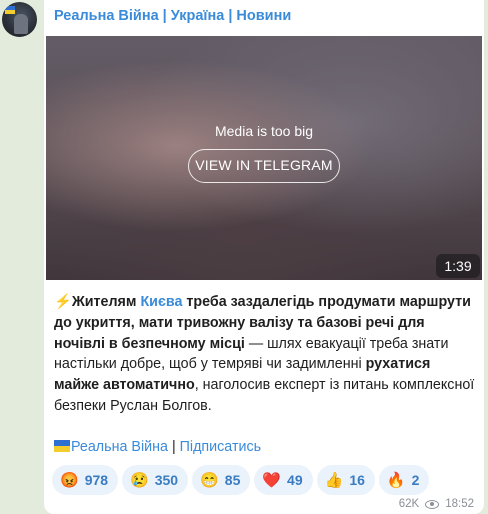 This screenshot has height=514, width=488. What do you see at coordinates (69, 480) in the screenshot?
I see `angry-face-icon: 😡` at bounding box center [69, 480].